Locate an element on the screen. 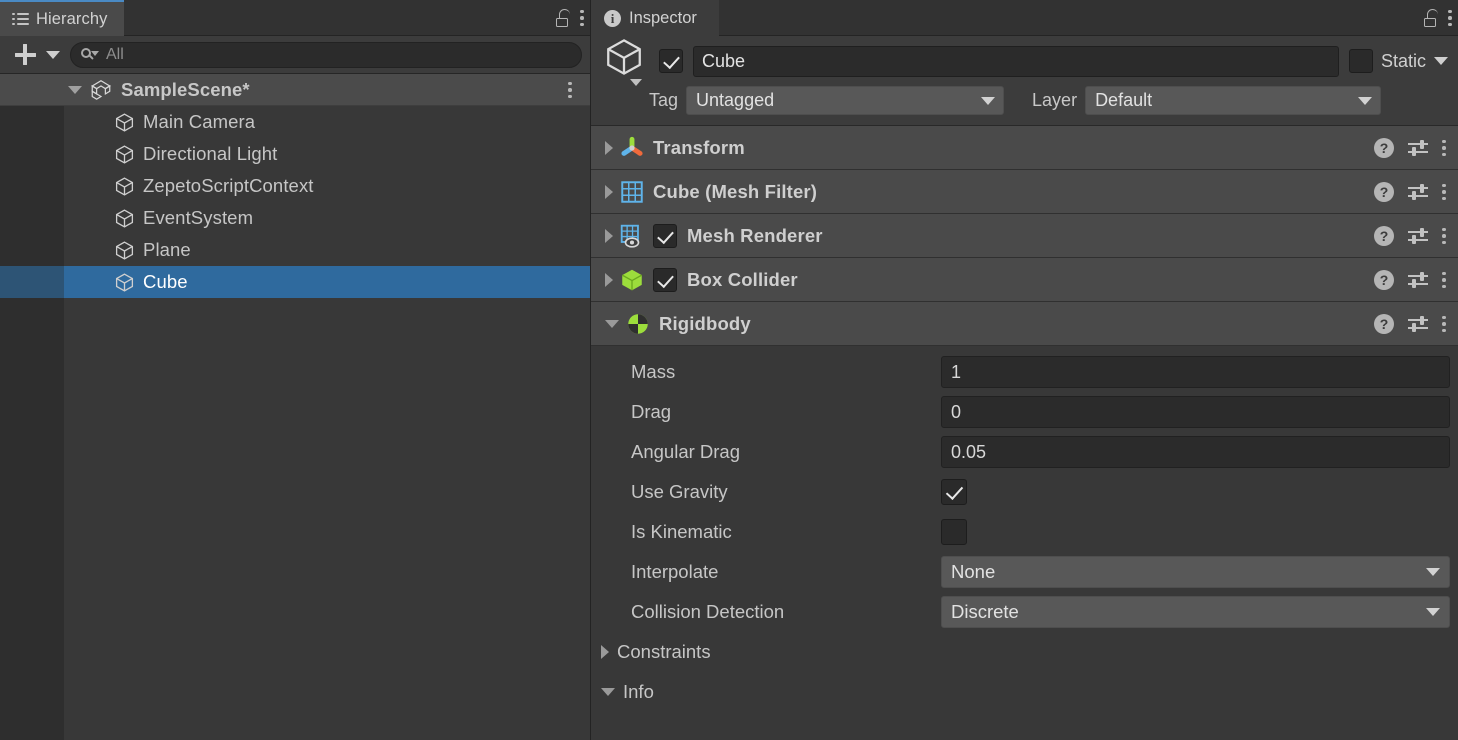  angular-drag-input: 0.05 is located at coordinates (1195, 452).